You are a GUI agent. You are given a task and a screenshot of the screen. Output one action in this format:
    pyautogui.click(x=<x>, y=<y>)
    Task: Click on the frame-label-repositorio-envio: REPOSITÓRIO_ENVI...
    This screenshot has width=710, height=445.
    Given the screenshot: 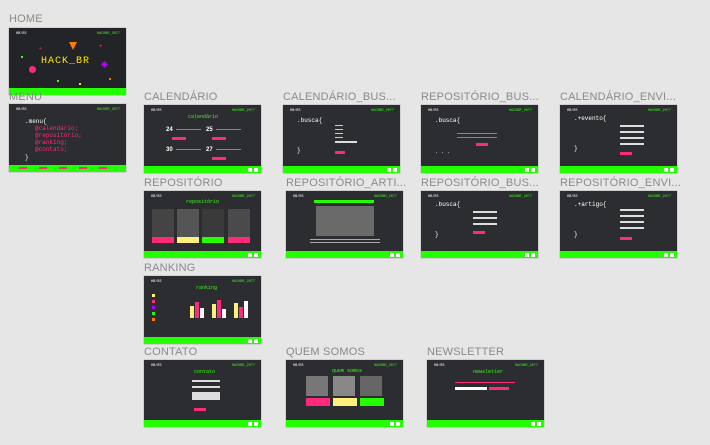 What is the action you would take?
    pyautogui.click(x=620, y=183)
    